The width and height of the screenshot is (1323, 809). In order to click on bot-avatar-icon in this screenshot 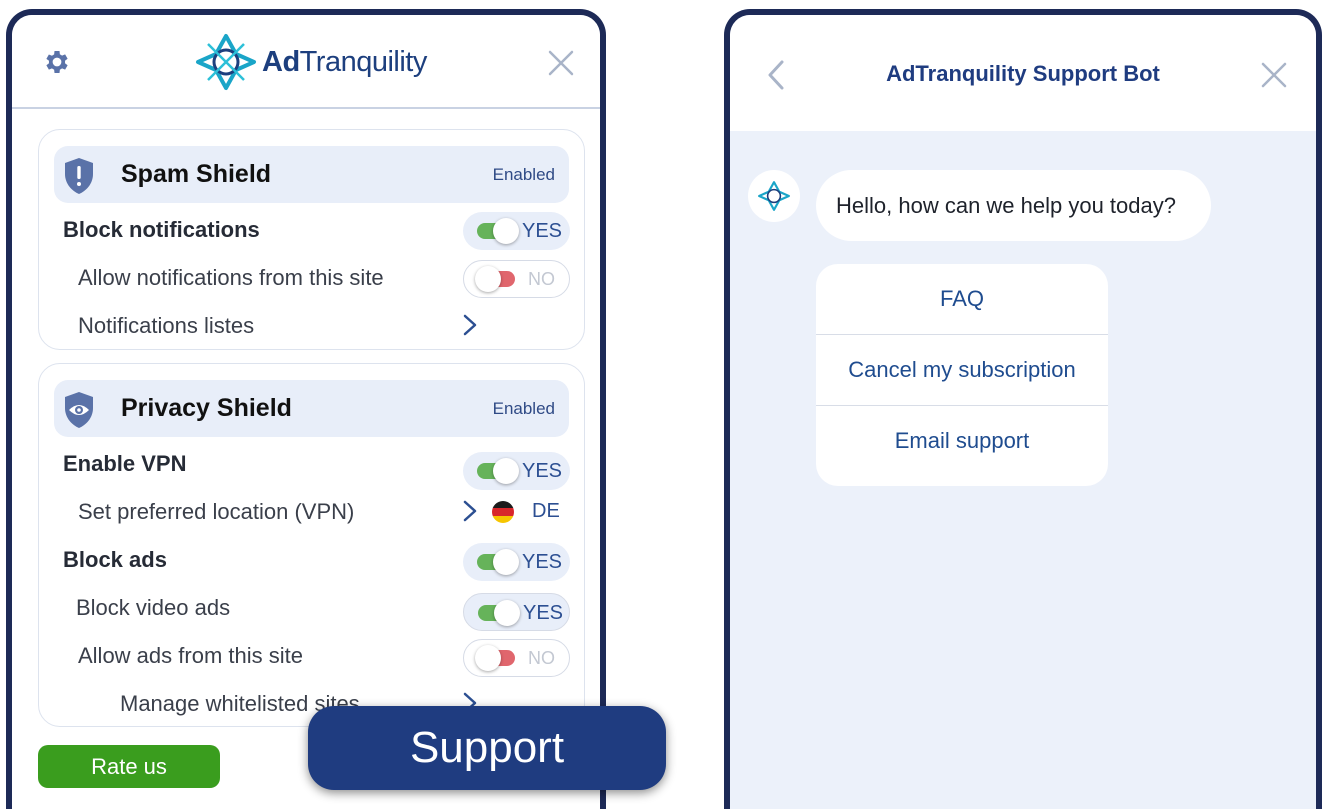, I will do `click(774, 196)`.